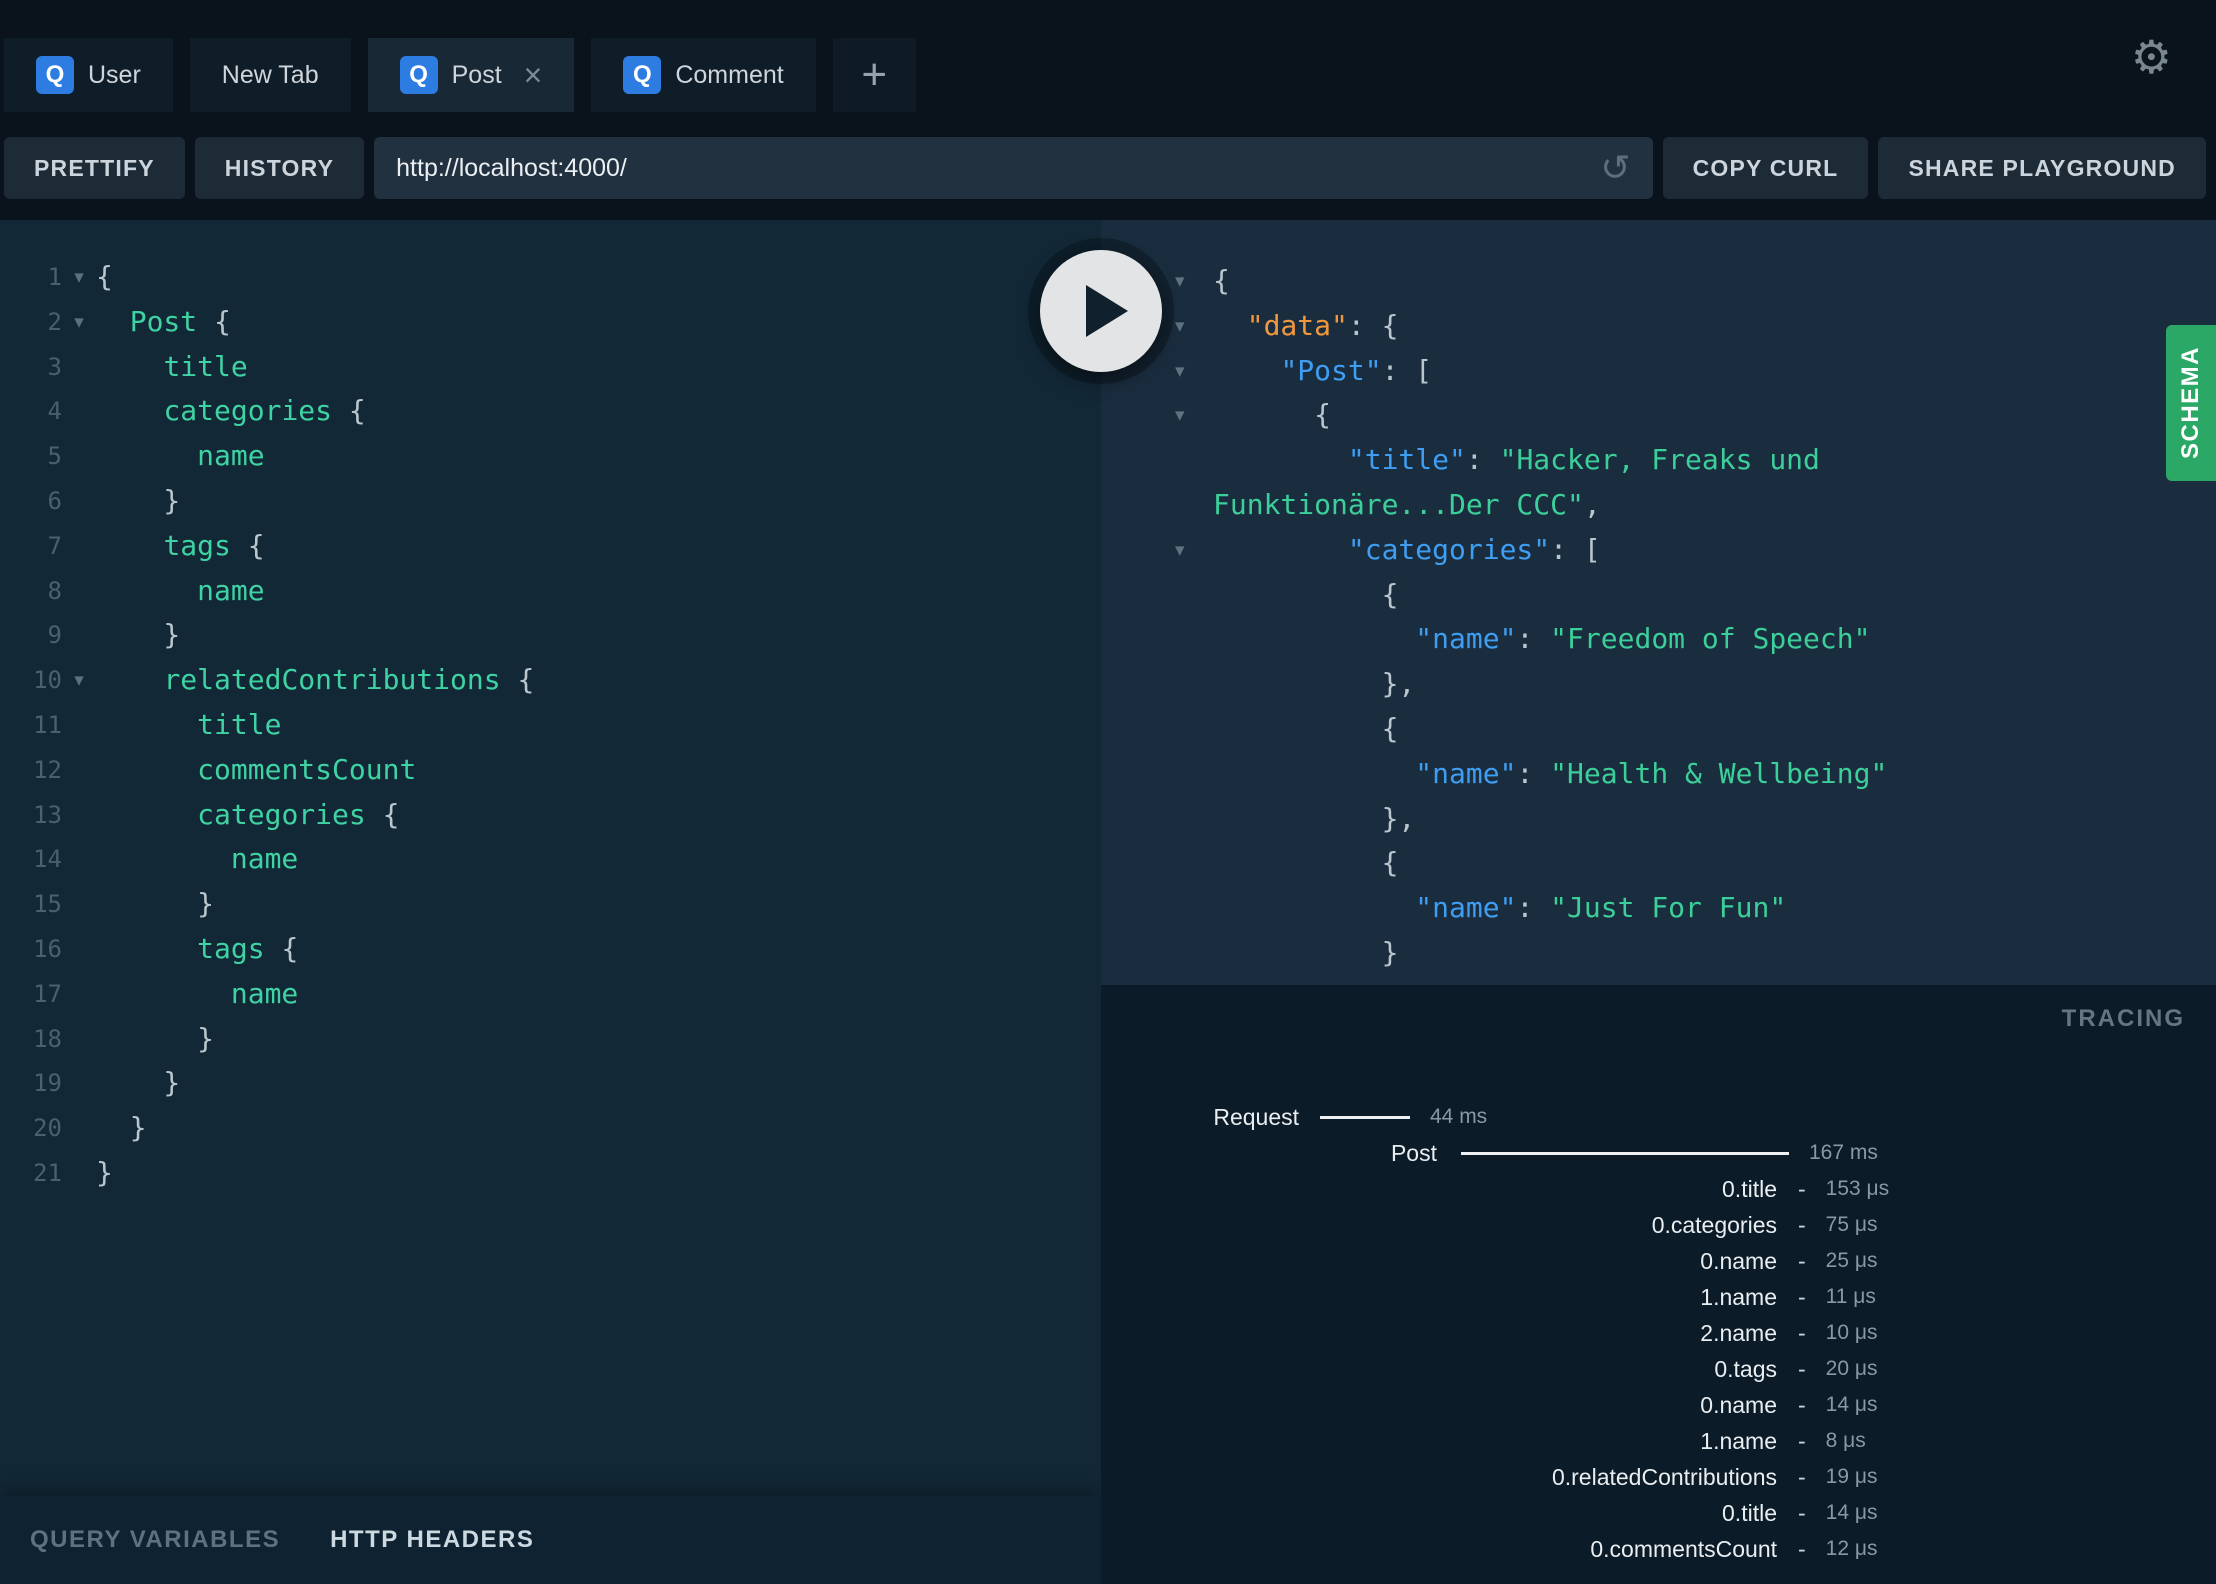 The image size is (2216, 1584). I want to click on code-line: },, so click(1658, 684).